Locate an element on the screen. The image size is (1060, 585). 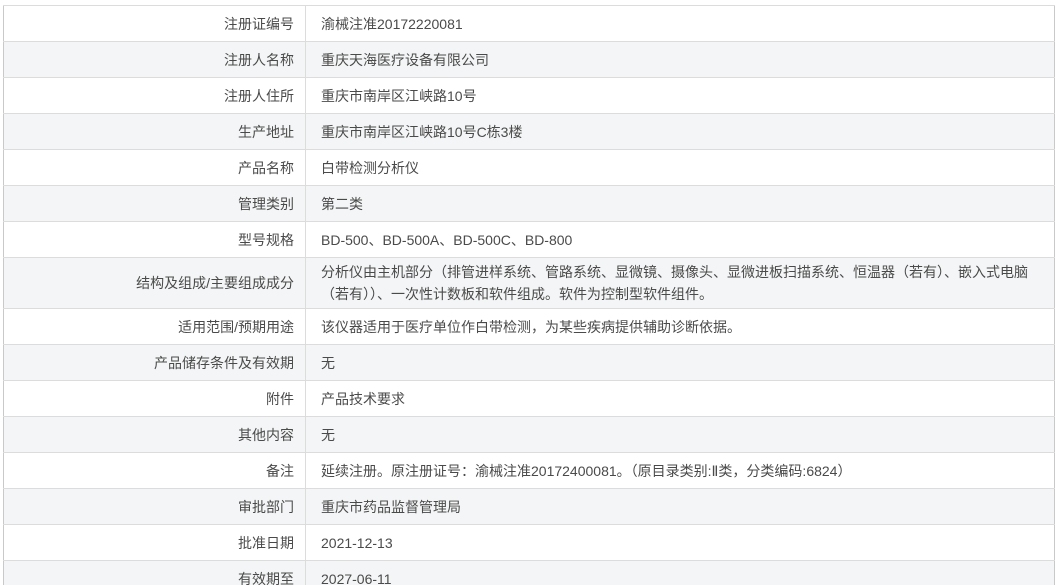
row-value: 重庆市南岸区江峡路10号C栋3楼 is located at coordinates (680, 131).